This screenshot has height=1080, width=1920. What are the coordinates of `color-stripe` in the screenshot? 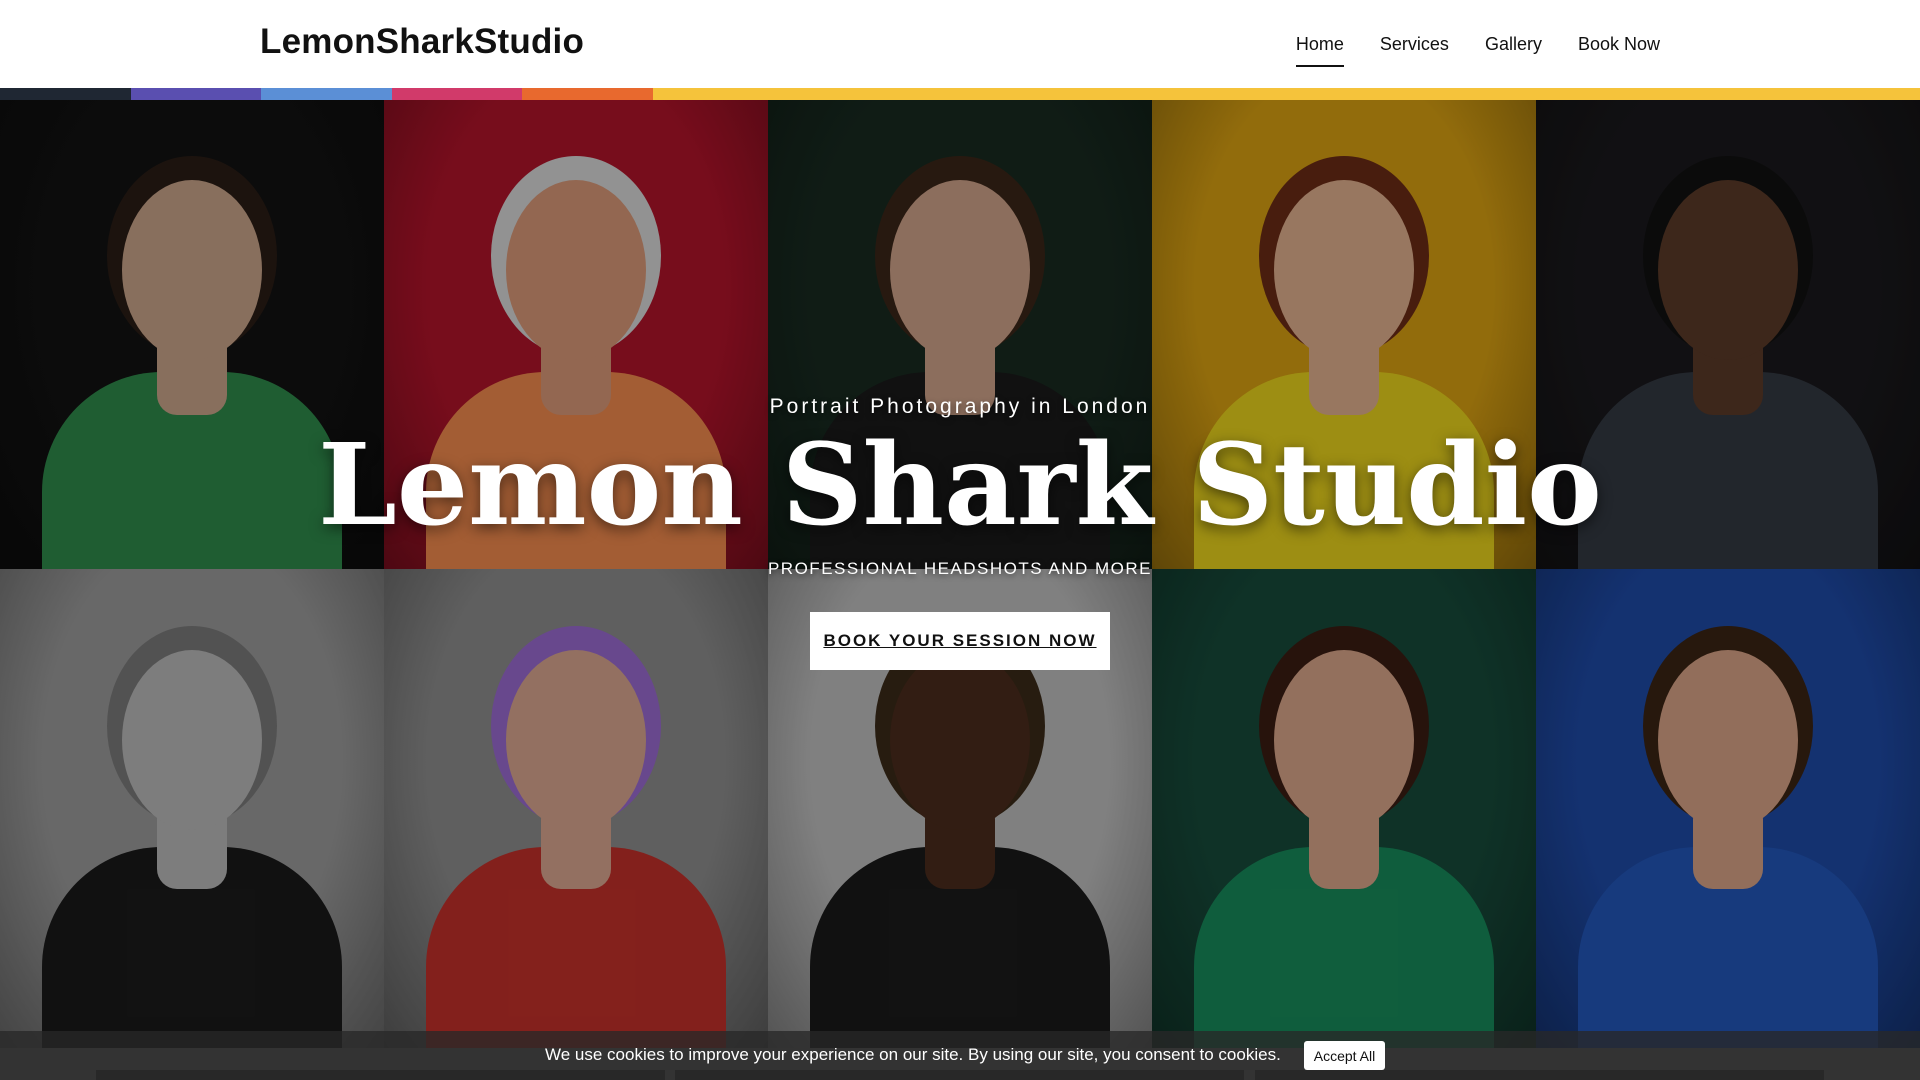 It's located at (960, 94).